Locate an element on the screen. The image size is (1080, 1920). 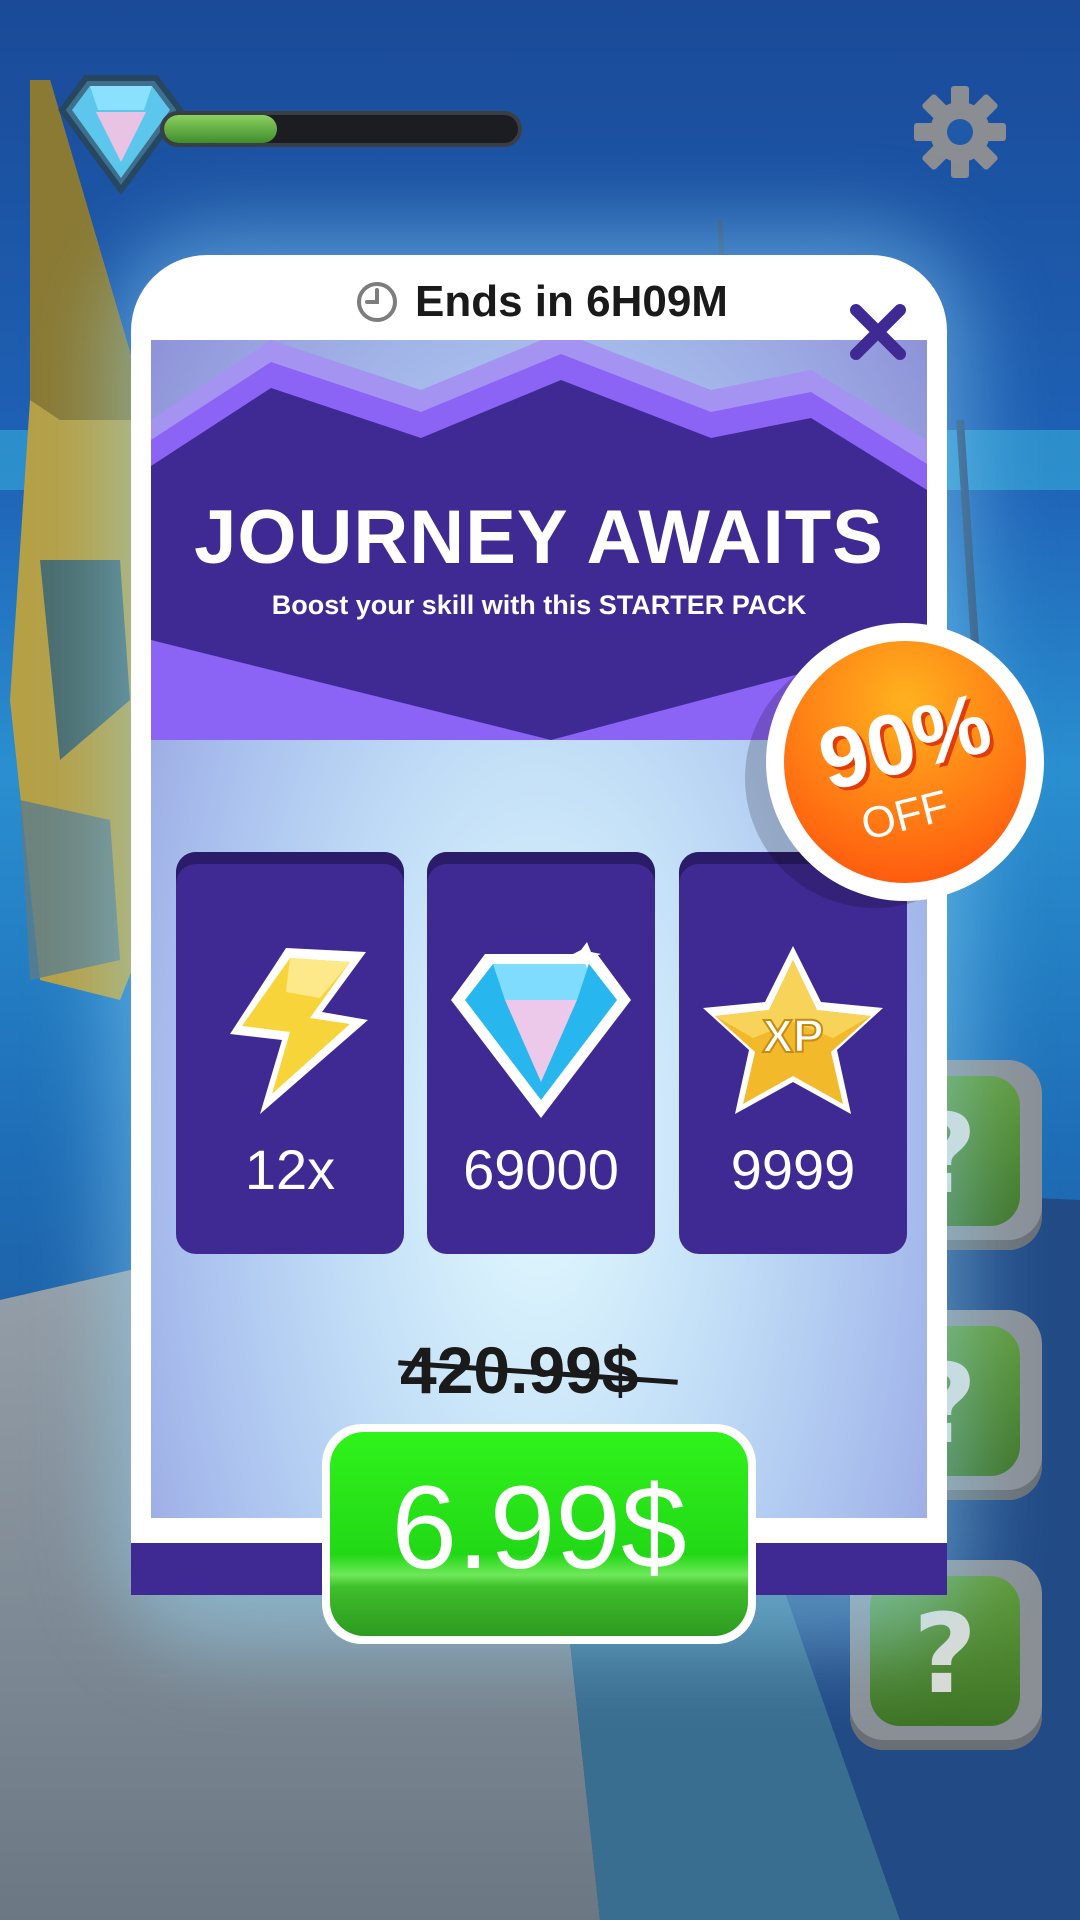
offer-subtitle: Boost your skill with this STARTER PACK is located at coordinates (539, 605).